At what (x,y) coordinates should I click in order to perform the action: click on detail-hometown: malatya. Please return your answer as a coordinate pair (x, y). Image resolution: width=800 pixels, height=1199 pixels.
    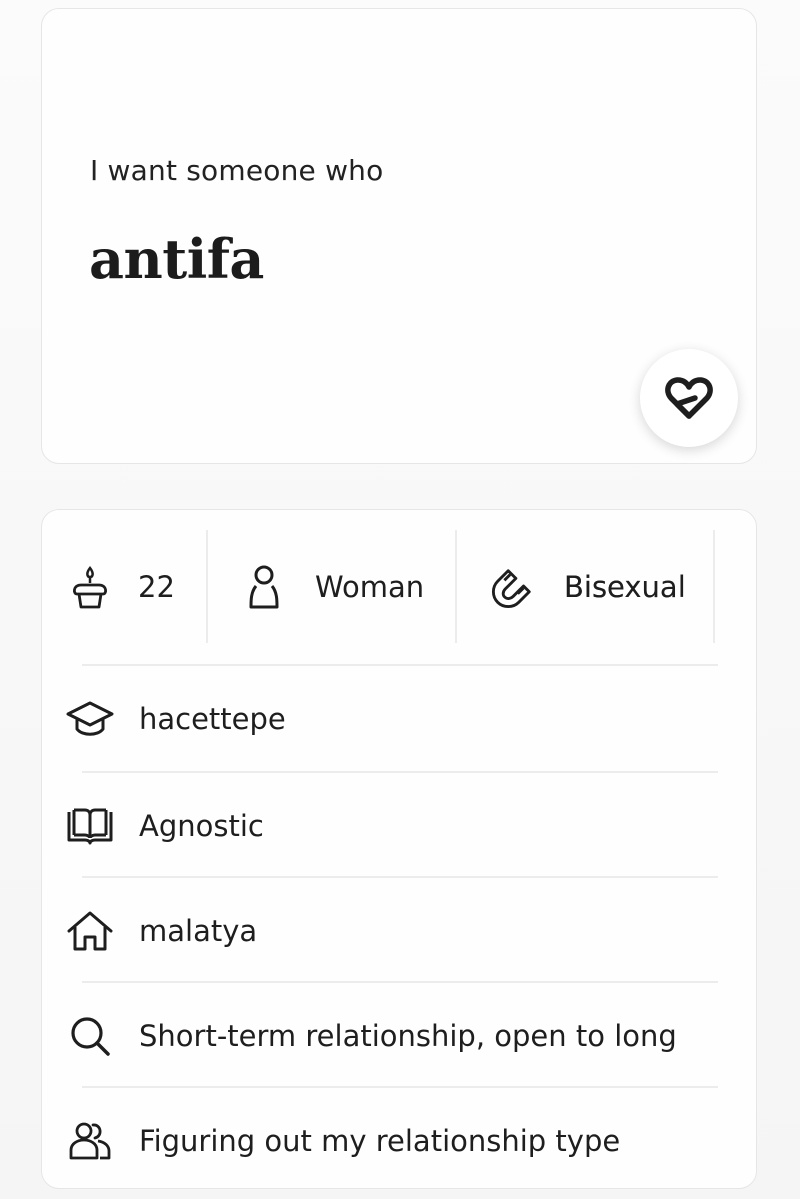
    Looking at the image, I should click on (399, 930).